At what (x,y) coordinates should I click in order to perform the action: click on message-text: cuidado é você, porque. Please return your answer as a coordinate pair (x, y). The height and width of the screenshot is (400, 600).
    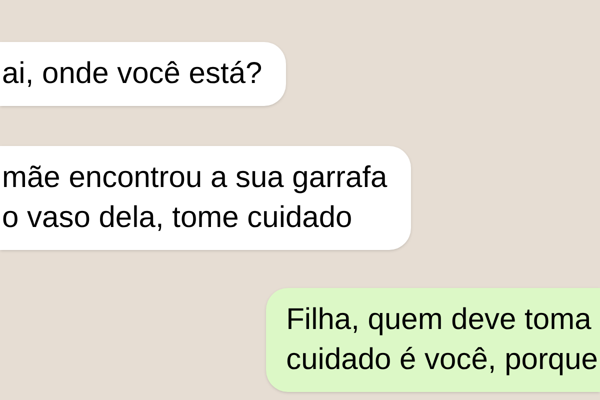
    Looking at the image, I should click on (442, 360).